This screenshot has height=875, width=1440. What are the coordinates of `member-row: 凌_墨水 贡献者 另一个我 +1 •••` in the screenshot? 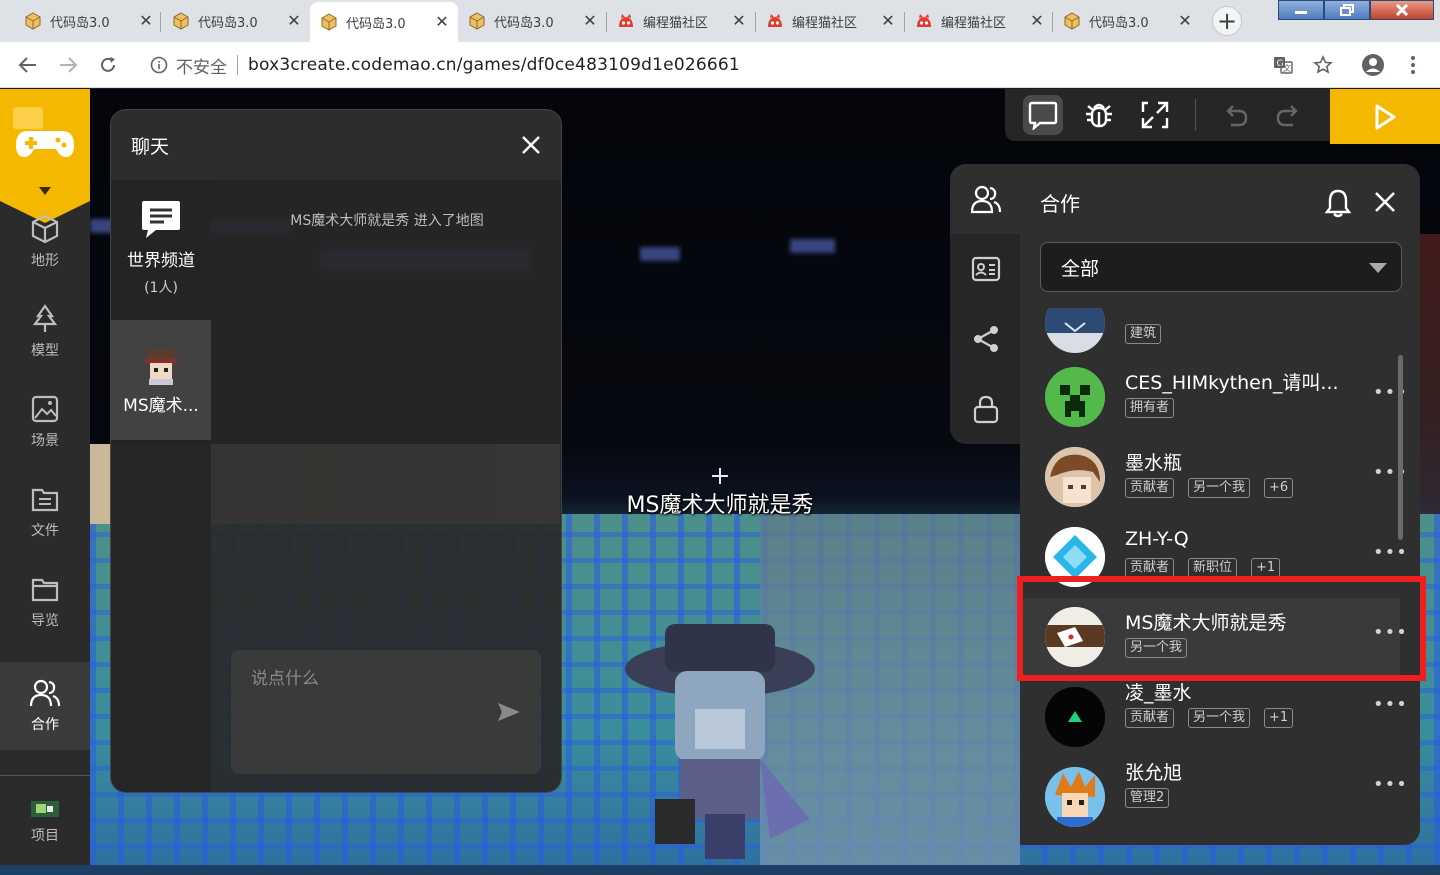 It's located at (1213, 718).